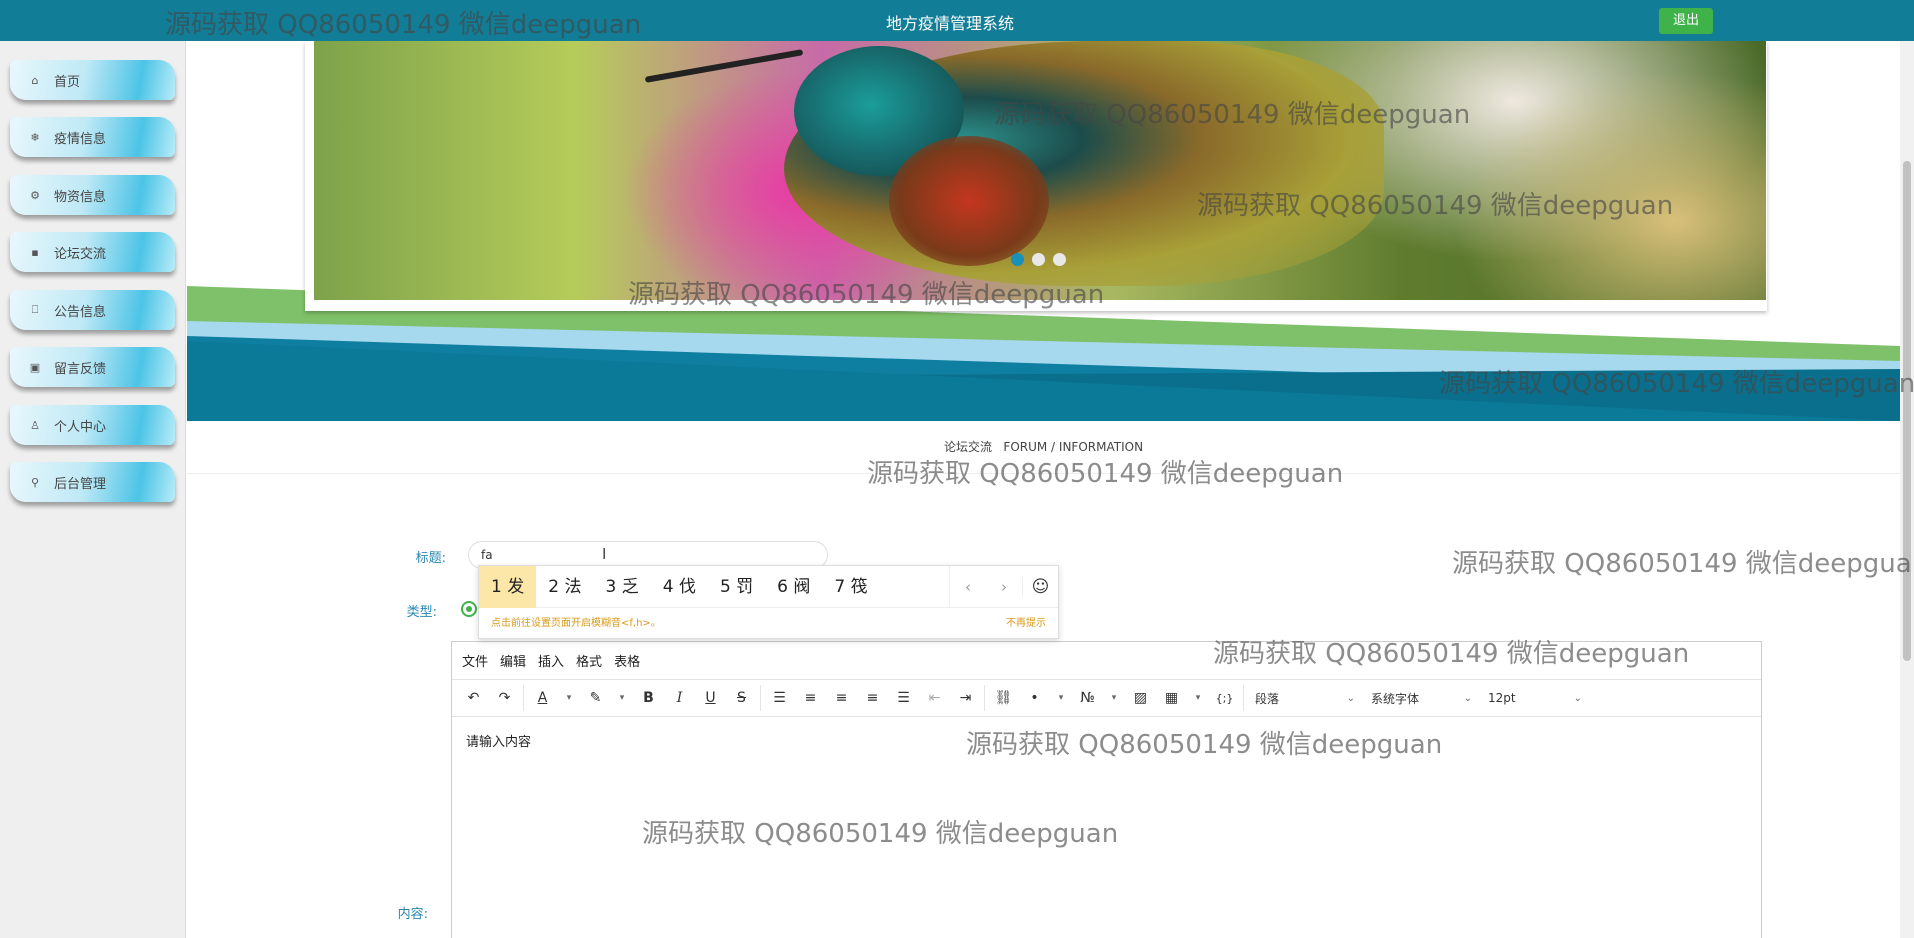 This screenshot has width=1914, height=938. Describe the element at coordinates (1535, 698) in the screenshot. I see `font-size-select: 12pt ⌄` at that location.